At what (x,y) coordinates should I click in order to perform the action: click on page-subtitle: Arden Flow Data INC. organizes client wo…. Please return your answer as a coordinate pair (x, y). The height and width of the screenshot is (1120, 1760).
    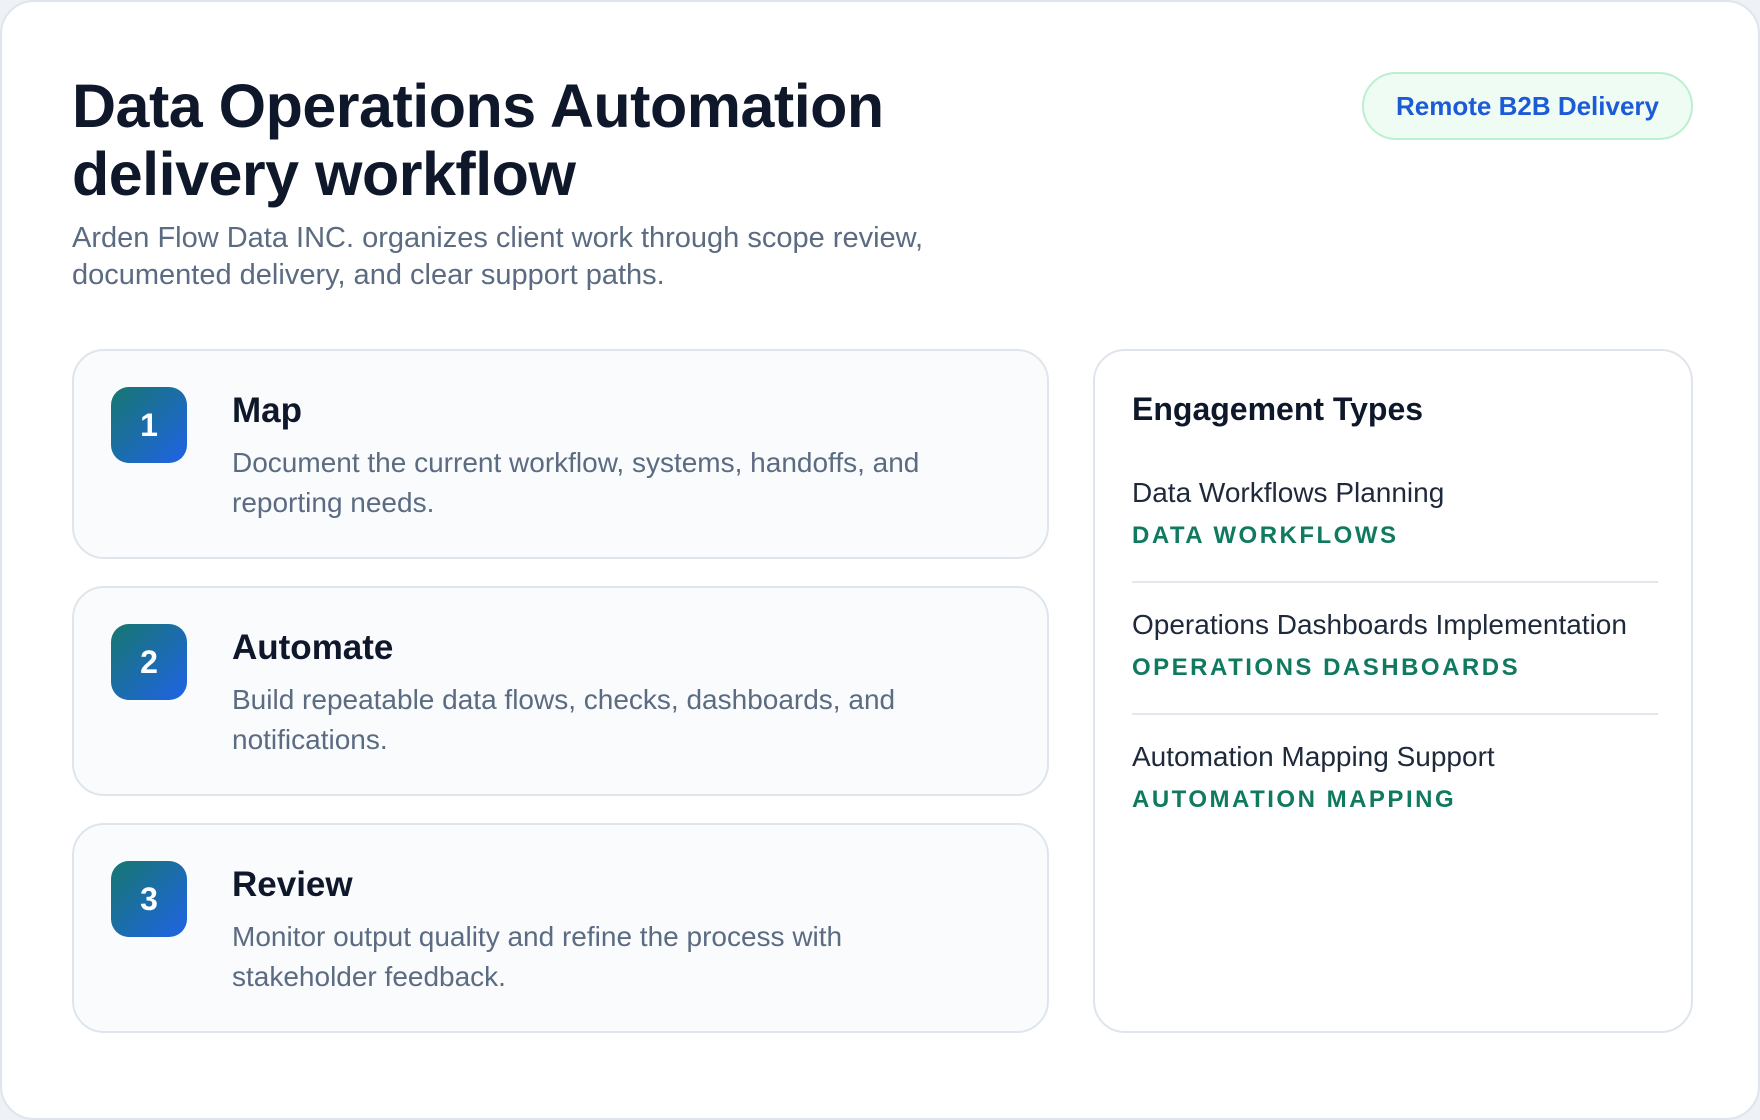
    Looking at the image, I should click on (498, 256).